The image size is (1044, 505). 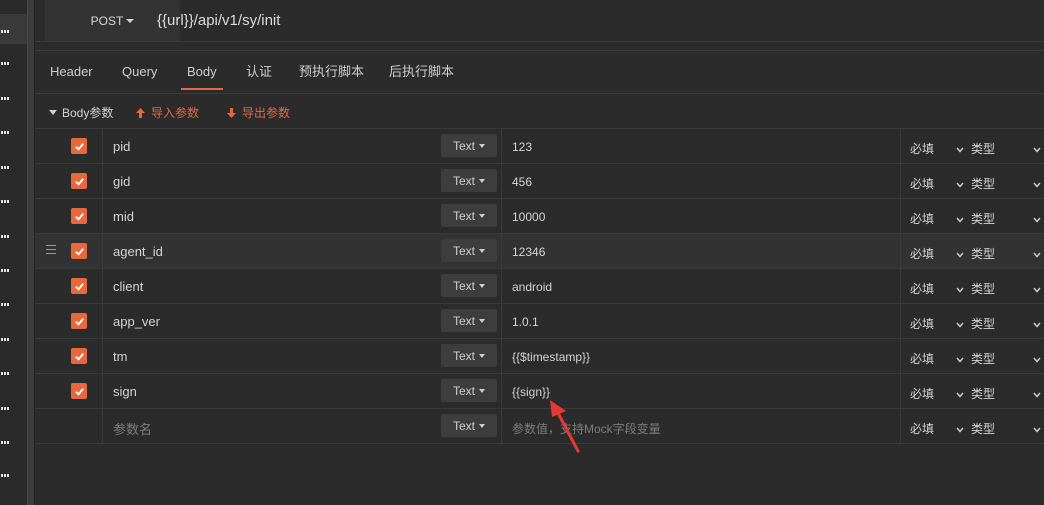 What do you see at coordinates (522, 182) in the screenshot?
I see `param-value-input: 456` at bounding box center [522, 182].